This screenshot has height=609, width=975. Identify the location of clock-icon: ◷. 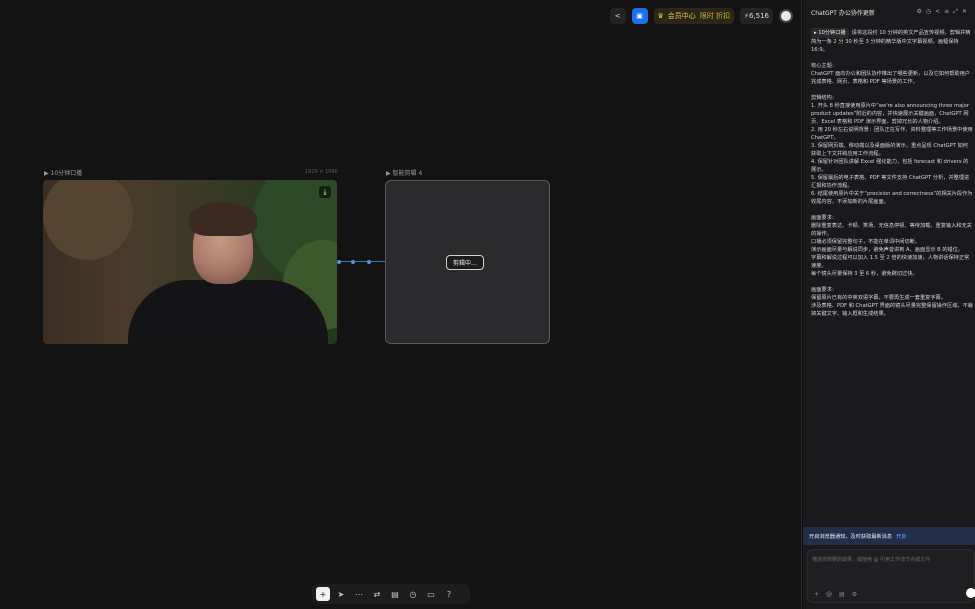
(928, 12).